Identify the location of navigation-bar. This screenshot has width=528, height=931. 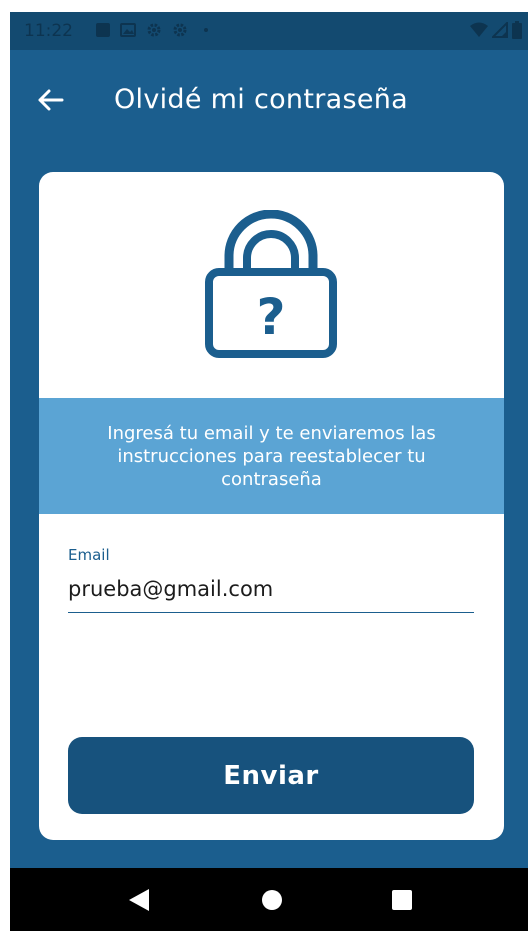
(269, 899).